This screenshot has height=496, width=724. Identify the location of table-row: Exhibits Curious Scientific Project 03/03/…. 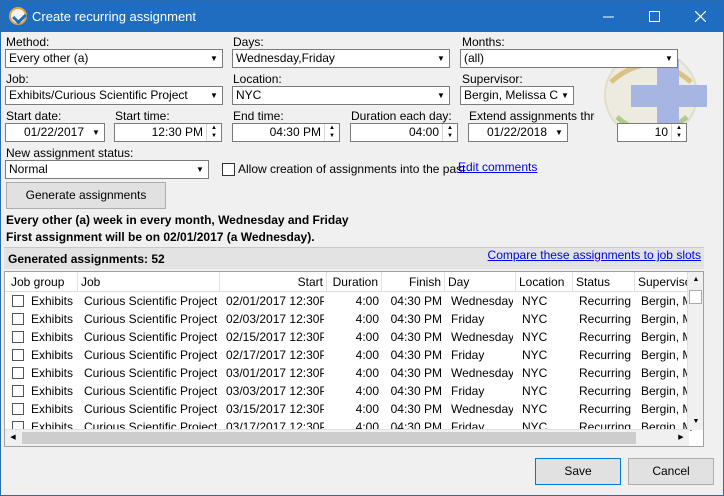
(348, 391).